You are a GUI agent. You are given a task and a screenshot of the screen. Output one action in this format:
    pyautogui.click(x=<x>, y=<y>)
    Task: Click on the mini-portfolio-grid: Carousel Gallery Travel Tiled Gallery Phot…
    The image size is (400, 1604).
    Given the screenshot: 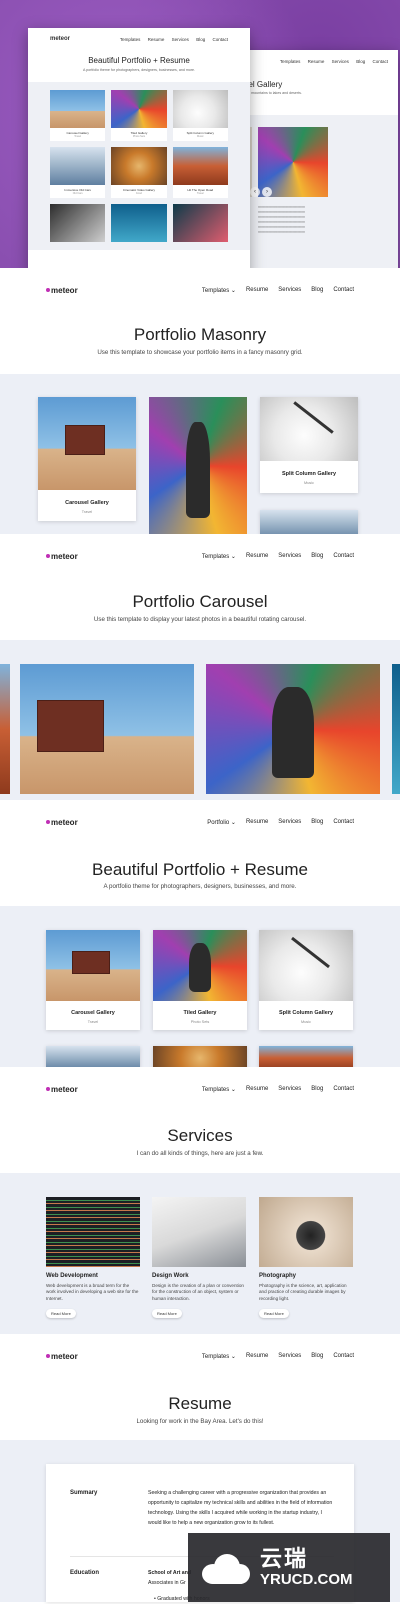 What is the action you would take?
    pyautogui.click(x=139, y=166)
    